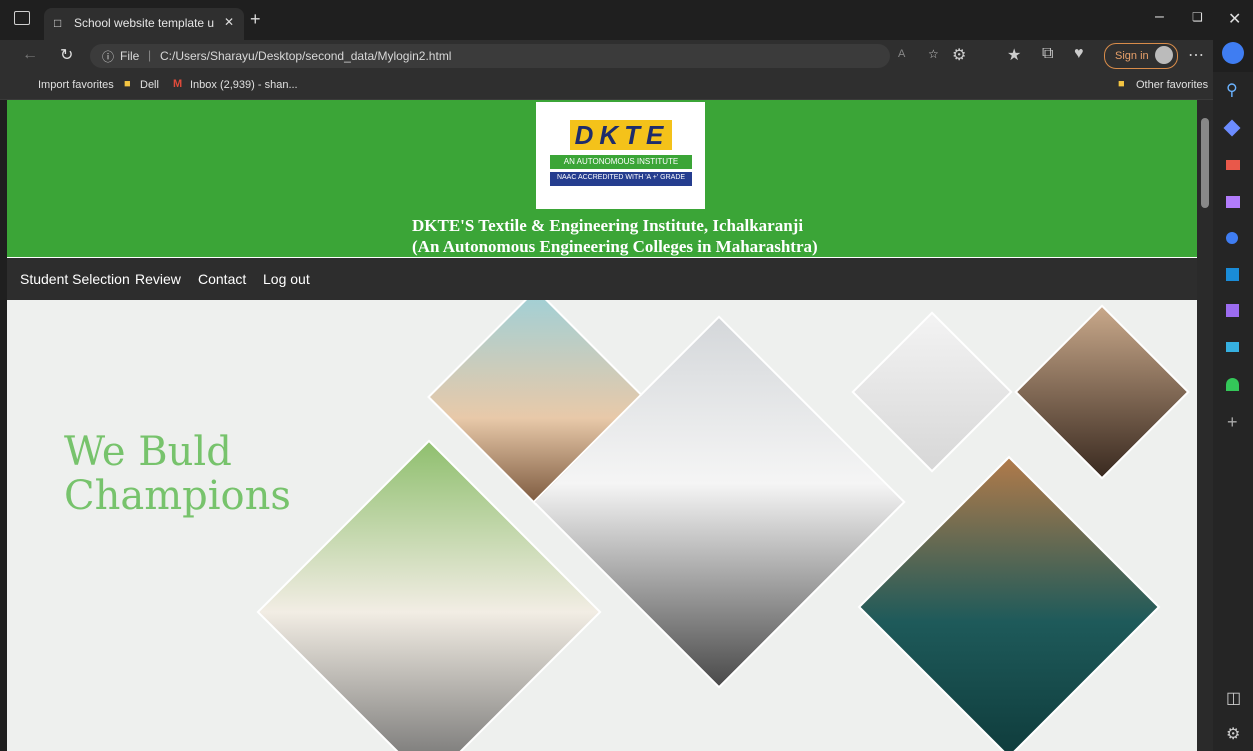  Describe the element at coordinates (1132, 56) in the screenshot. I see `sign-in-label: Sign in` at that location.